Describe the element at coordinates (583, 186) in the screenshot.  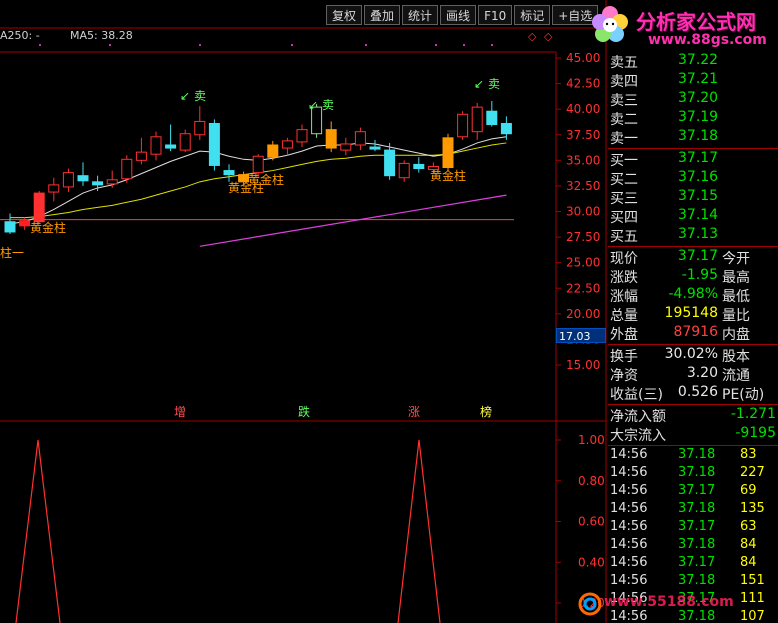
I see `price-axis-label: 32.50` at that location.